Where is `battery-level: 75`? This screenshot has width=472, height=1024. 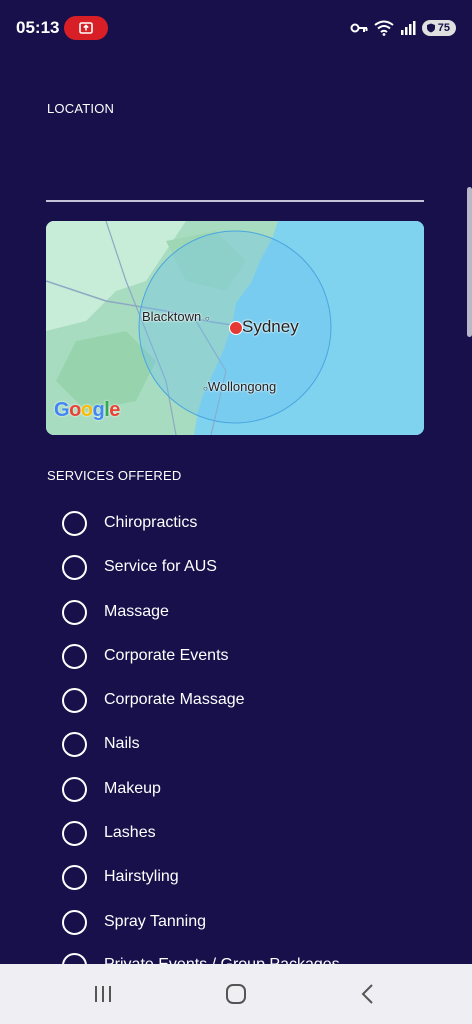 battery-level: 75 is located at coordinates (443, 28).